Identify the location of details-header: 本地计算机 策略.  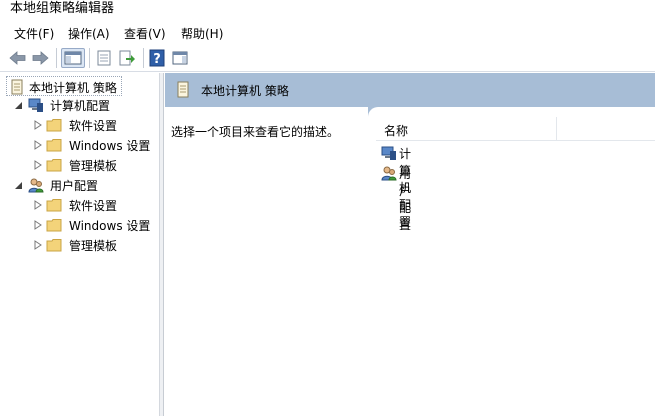
(410, 90).